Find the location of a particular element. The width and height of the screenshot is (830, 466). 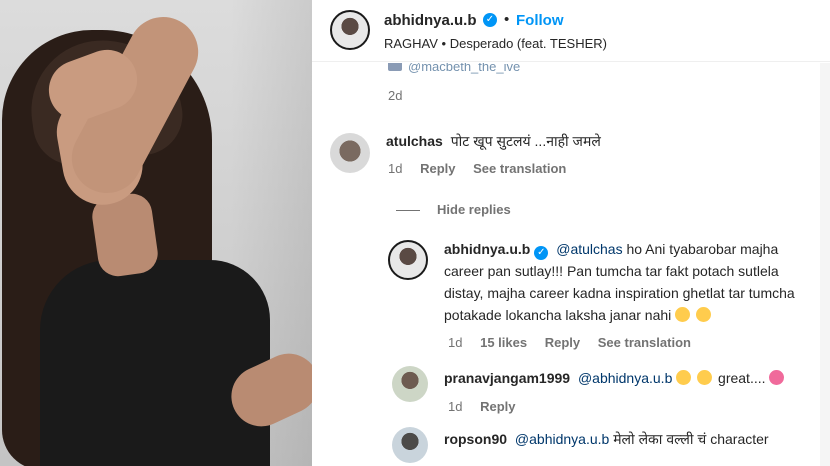

author-avatar is located at coordinates (350, 30).